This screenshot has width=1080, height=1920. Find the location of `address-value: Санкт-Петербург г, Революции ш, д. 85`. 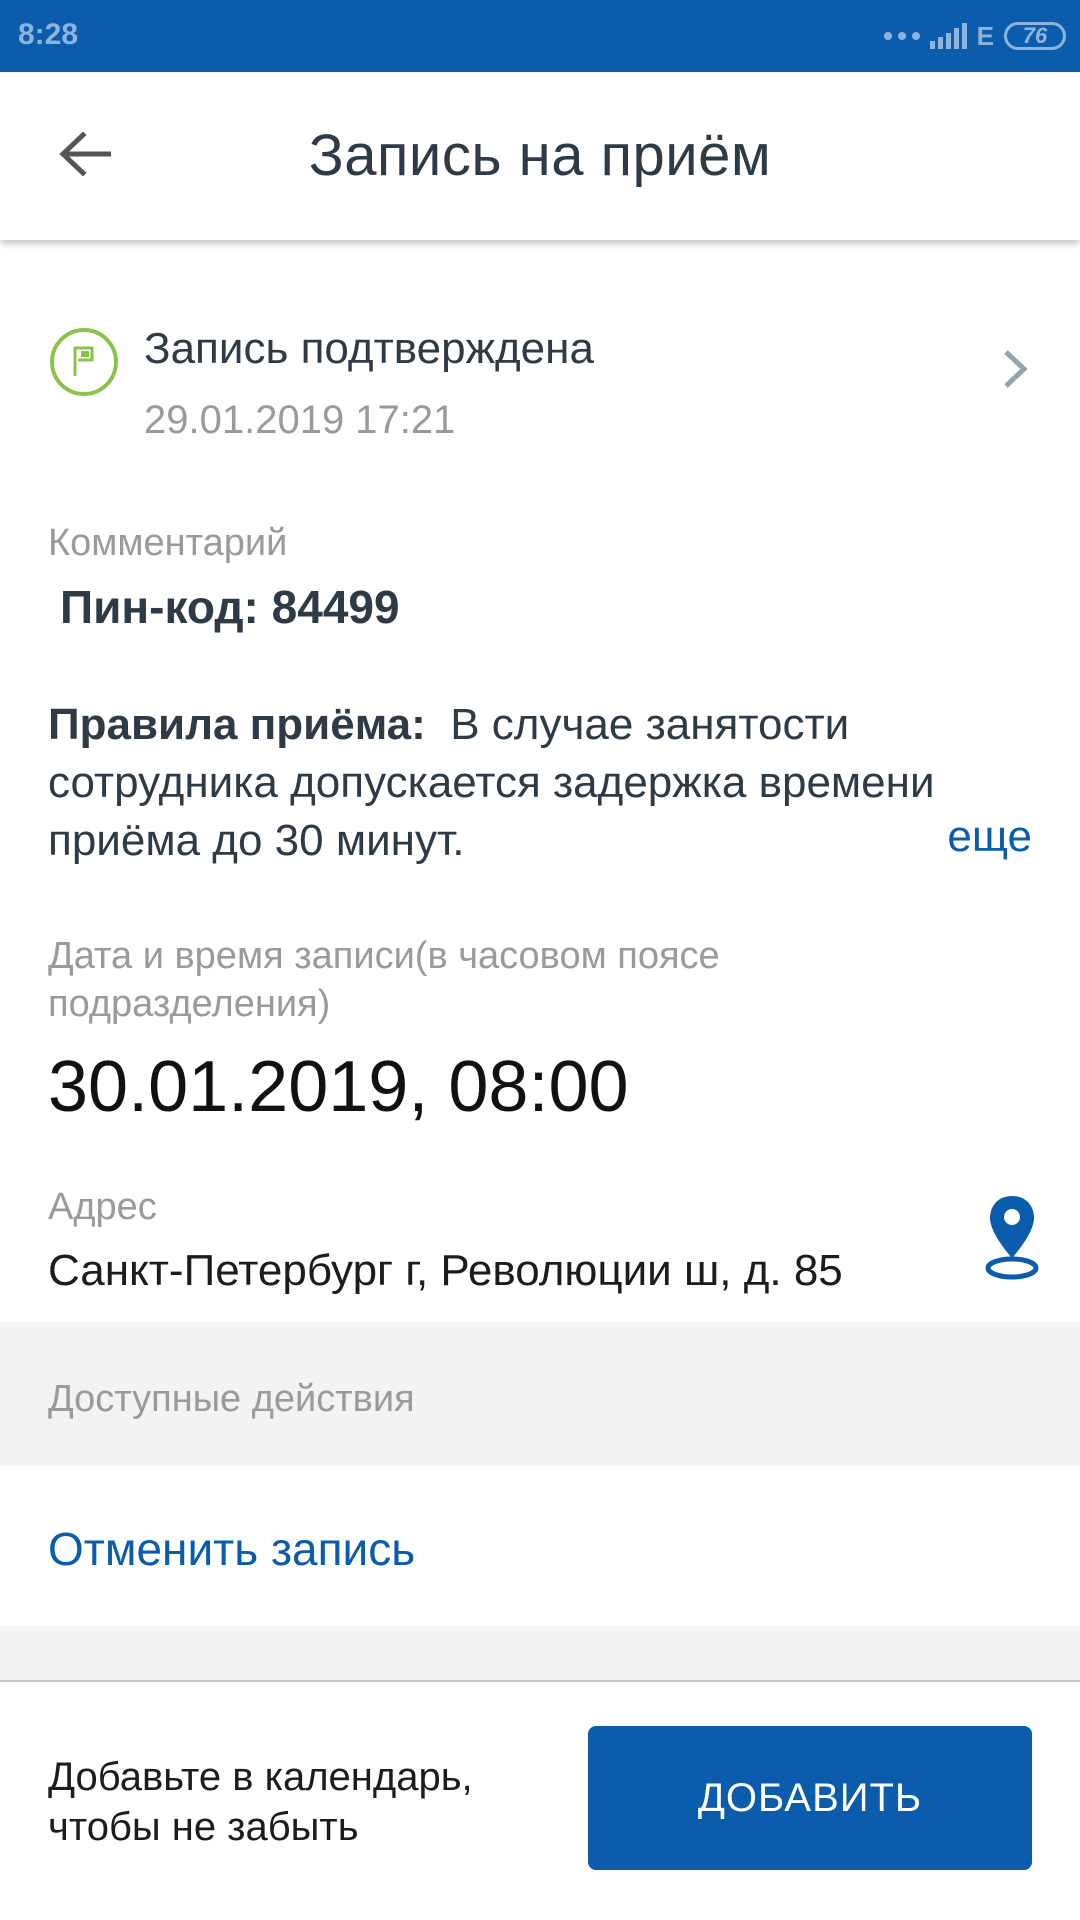

address-value: Санкт-Петербург г, Революции ш, д. 85 is located at coordinates (445, 1270).